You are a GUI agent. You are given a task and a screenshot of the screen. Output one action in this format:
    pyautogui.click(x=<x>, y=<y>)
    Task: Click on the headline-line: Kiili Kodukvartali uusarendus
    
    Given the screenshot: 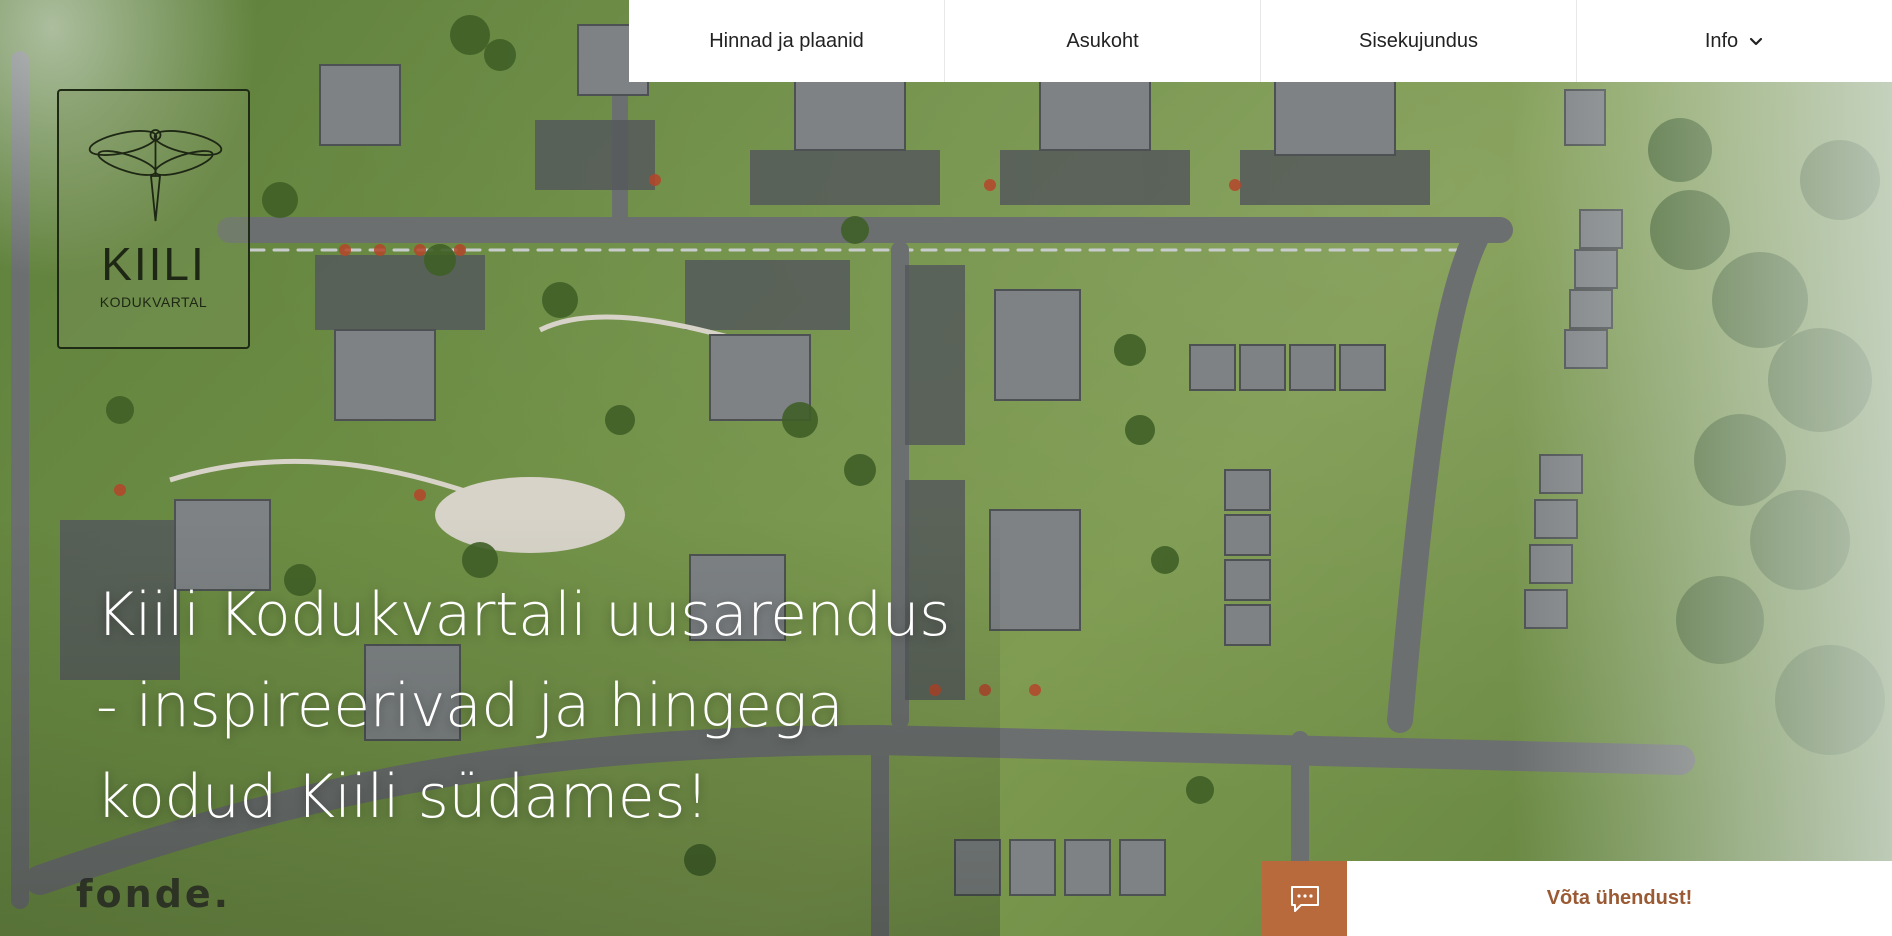 What is the action you would take?
    pyautogui.click(x=523, y=615)
    